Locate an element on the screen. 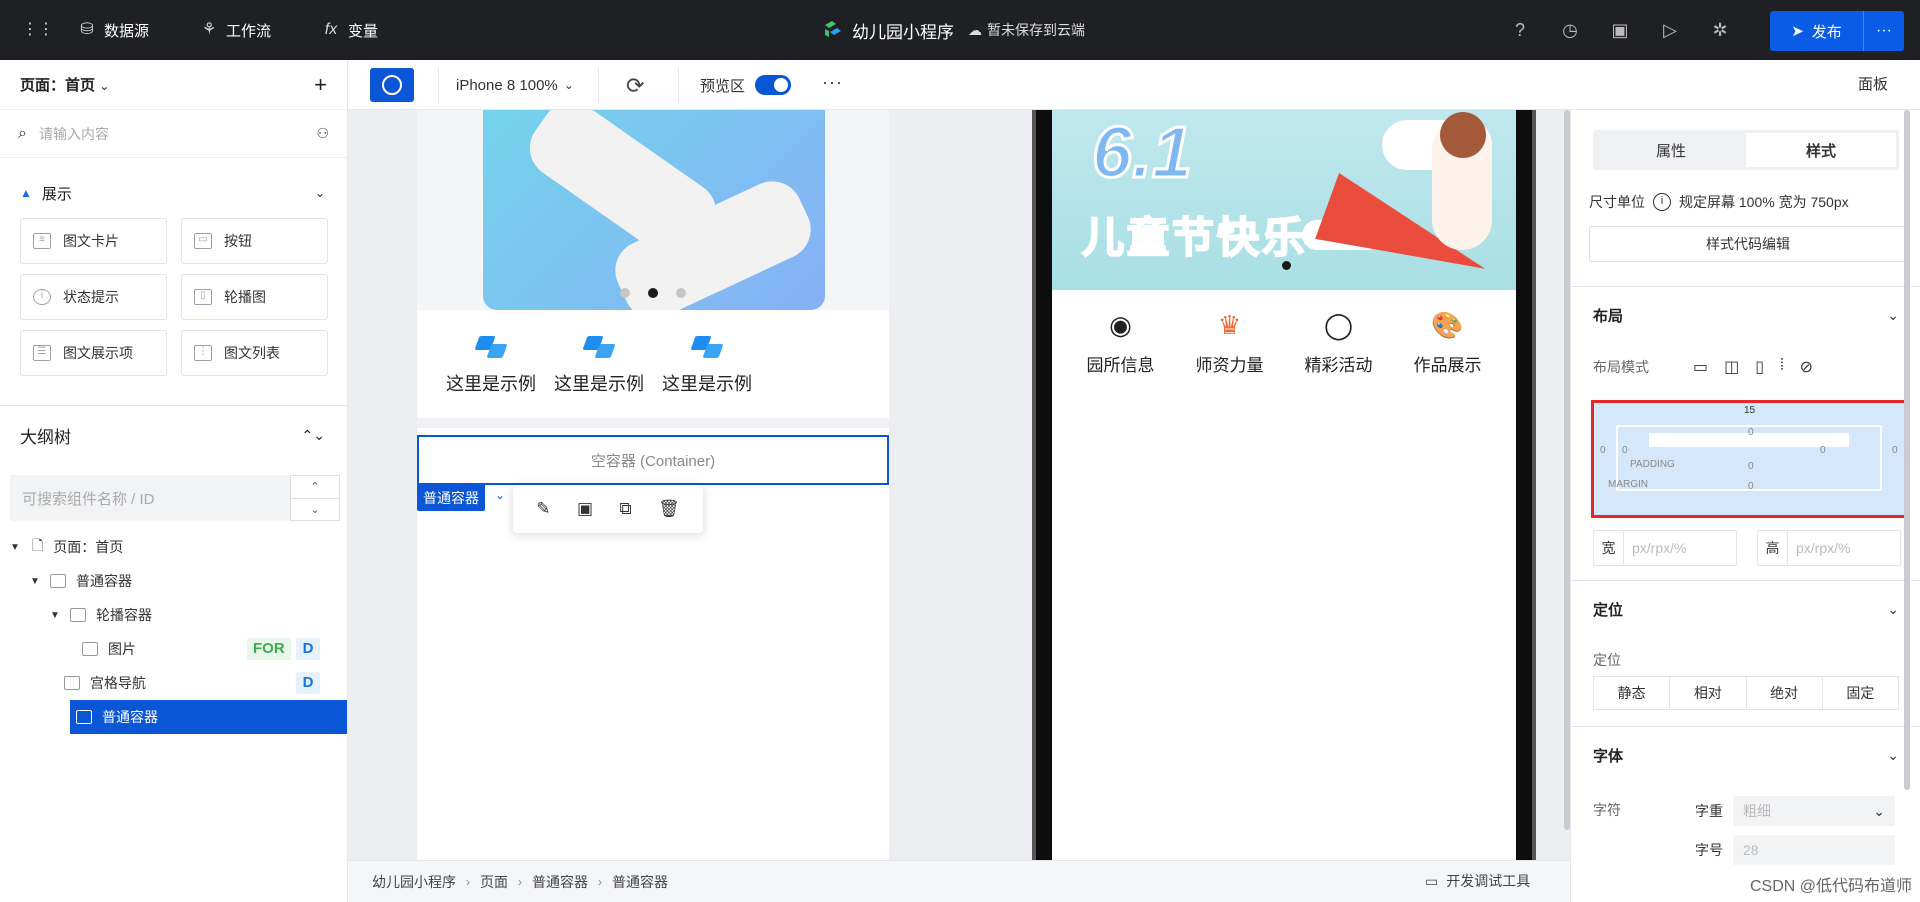  preview-toggle-group: 预览区 is located at coordinates (746, 85).